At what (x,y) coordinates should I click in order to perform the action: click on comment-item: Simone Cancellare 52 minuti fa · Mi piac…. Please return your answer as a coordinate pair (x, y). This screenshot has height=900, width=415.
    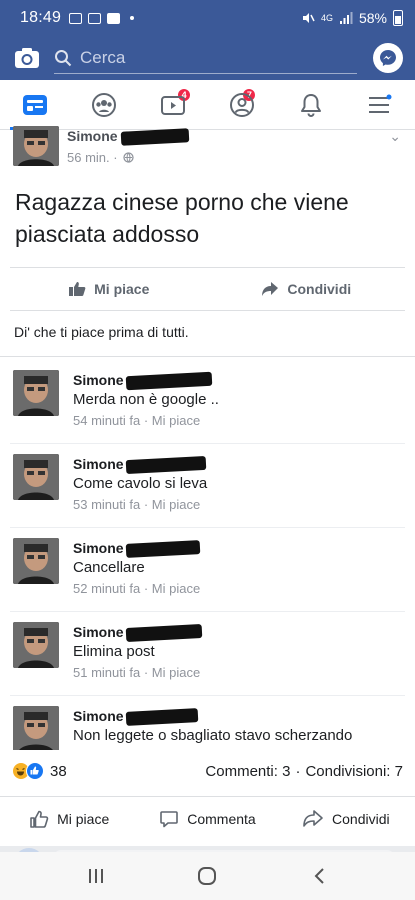
    Looking at the image, I should click on (207, 579).